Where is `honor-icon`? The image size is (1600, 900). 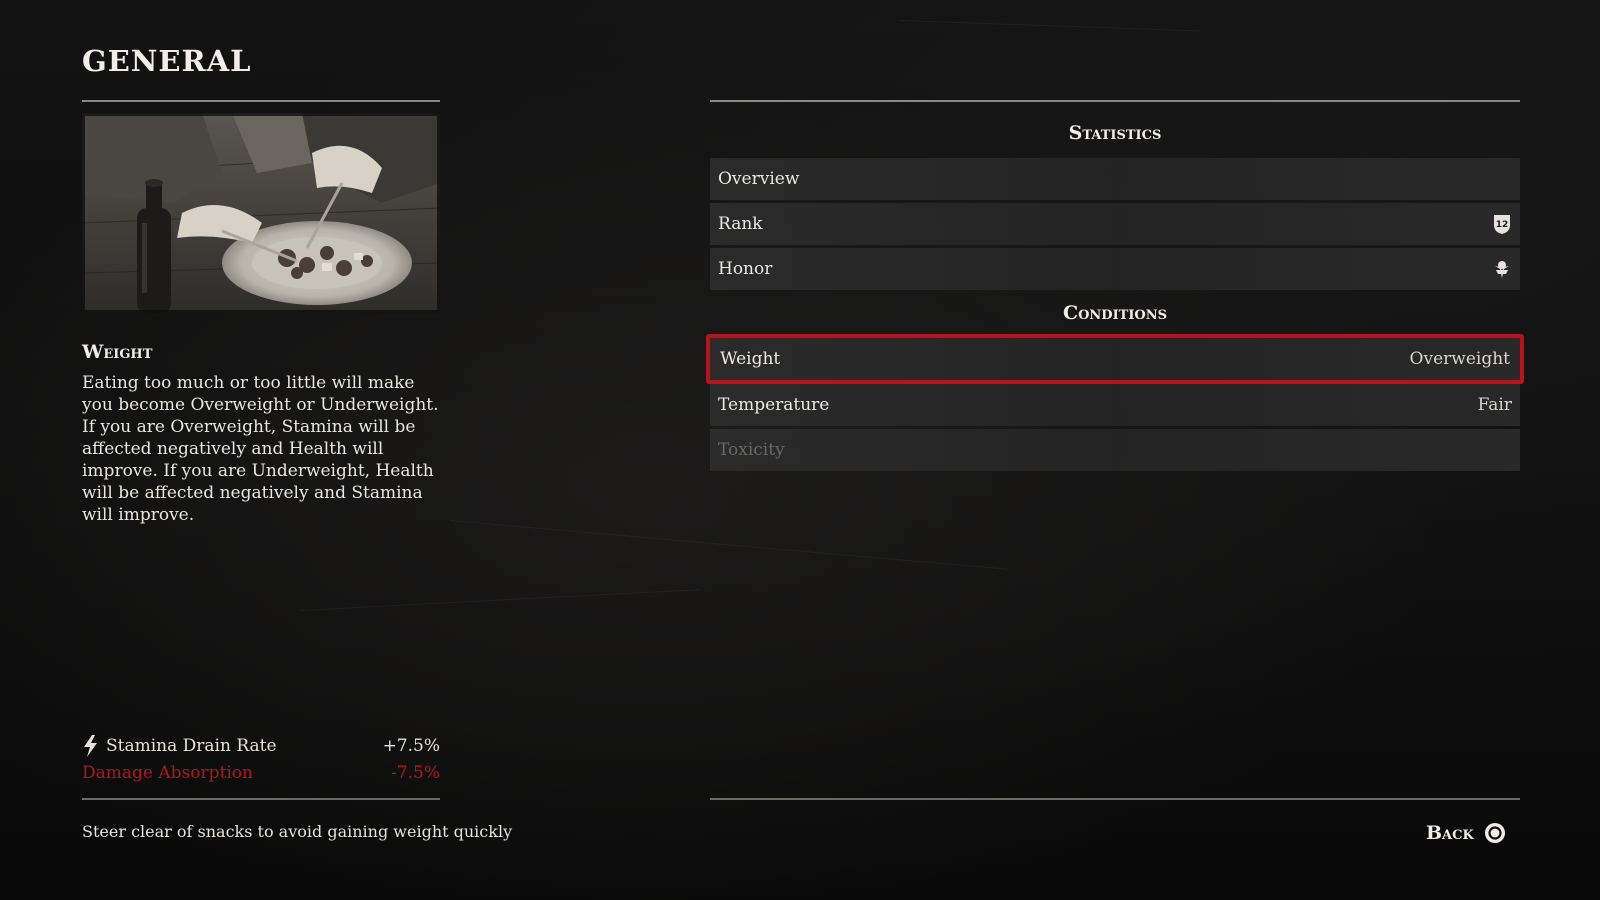 honor-icon is located at coordinates (1502, 269).